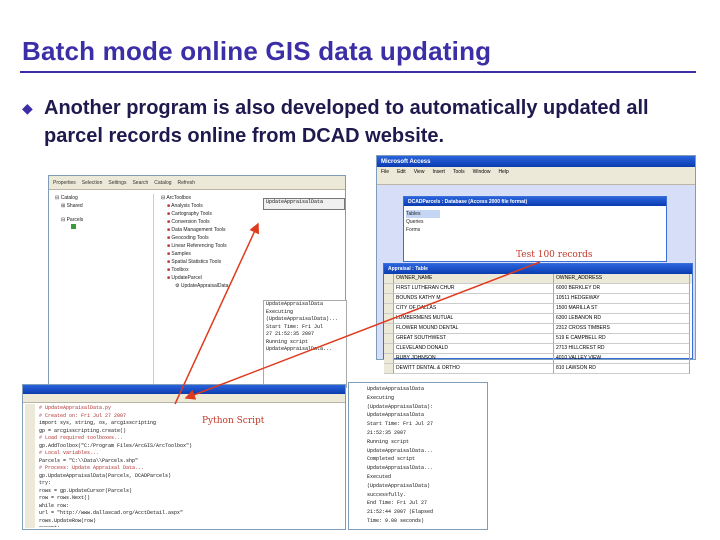 Image resolution: width=720 pixels, height=540 pixels. Describe the element at coordinates (399, 485) in the screenshot. I see `output-line: (UpdateAppraisalData)` at that location.